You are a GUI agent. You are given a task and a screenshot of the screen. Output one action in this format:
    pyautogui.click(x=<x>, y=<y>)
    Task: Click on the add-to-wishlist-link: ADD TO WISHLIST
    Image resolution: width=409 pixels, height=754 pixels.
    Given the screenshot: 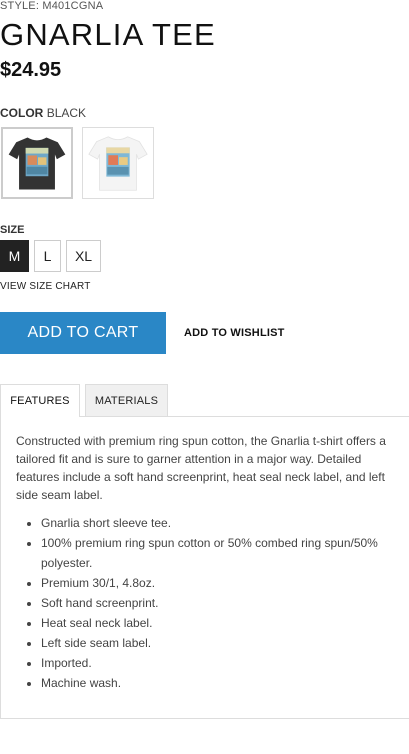 What is the action you would take?
    pyautogui.click(x=234, y=333)
    